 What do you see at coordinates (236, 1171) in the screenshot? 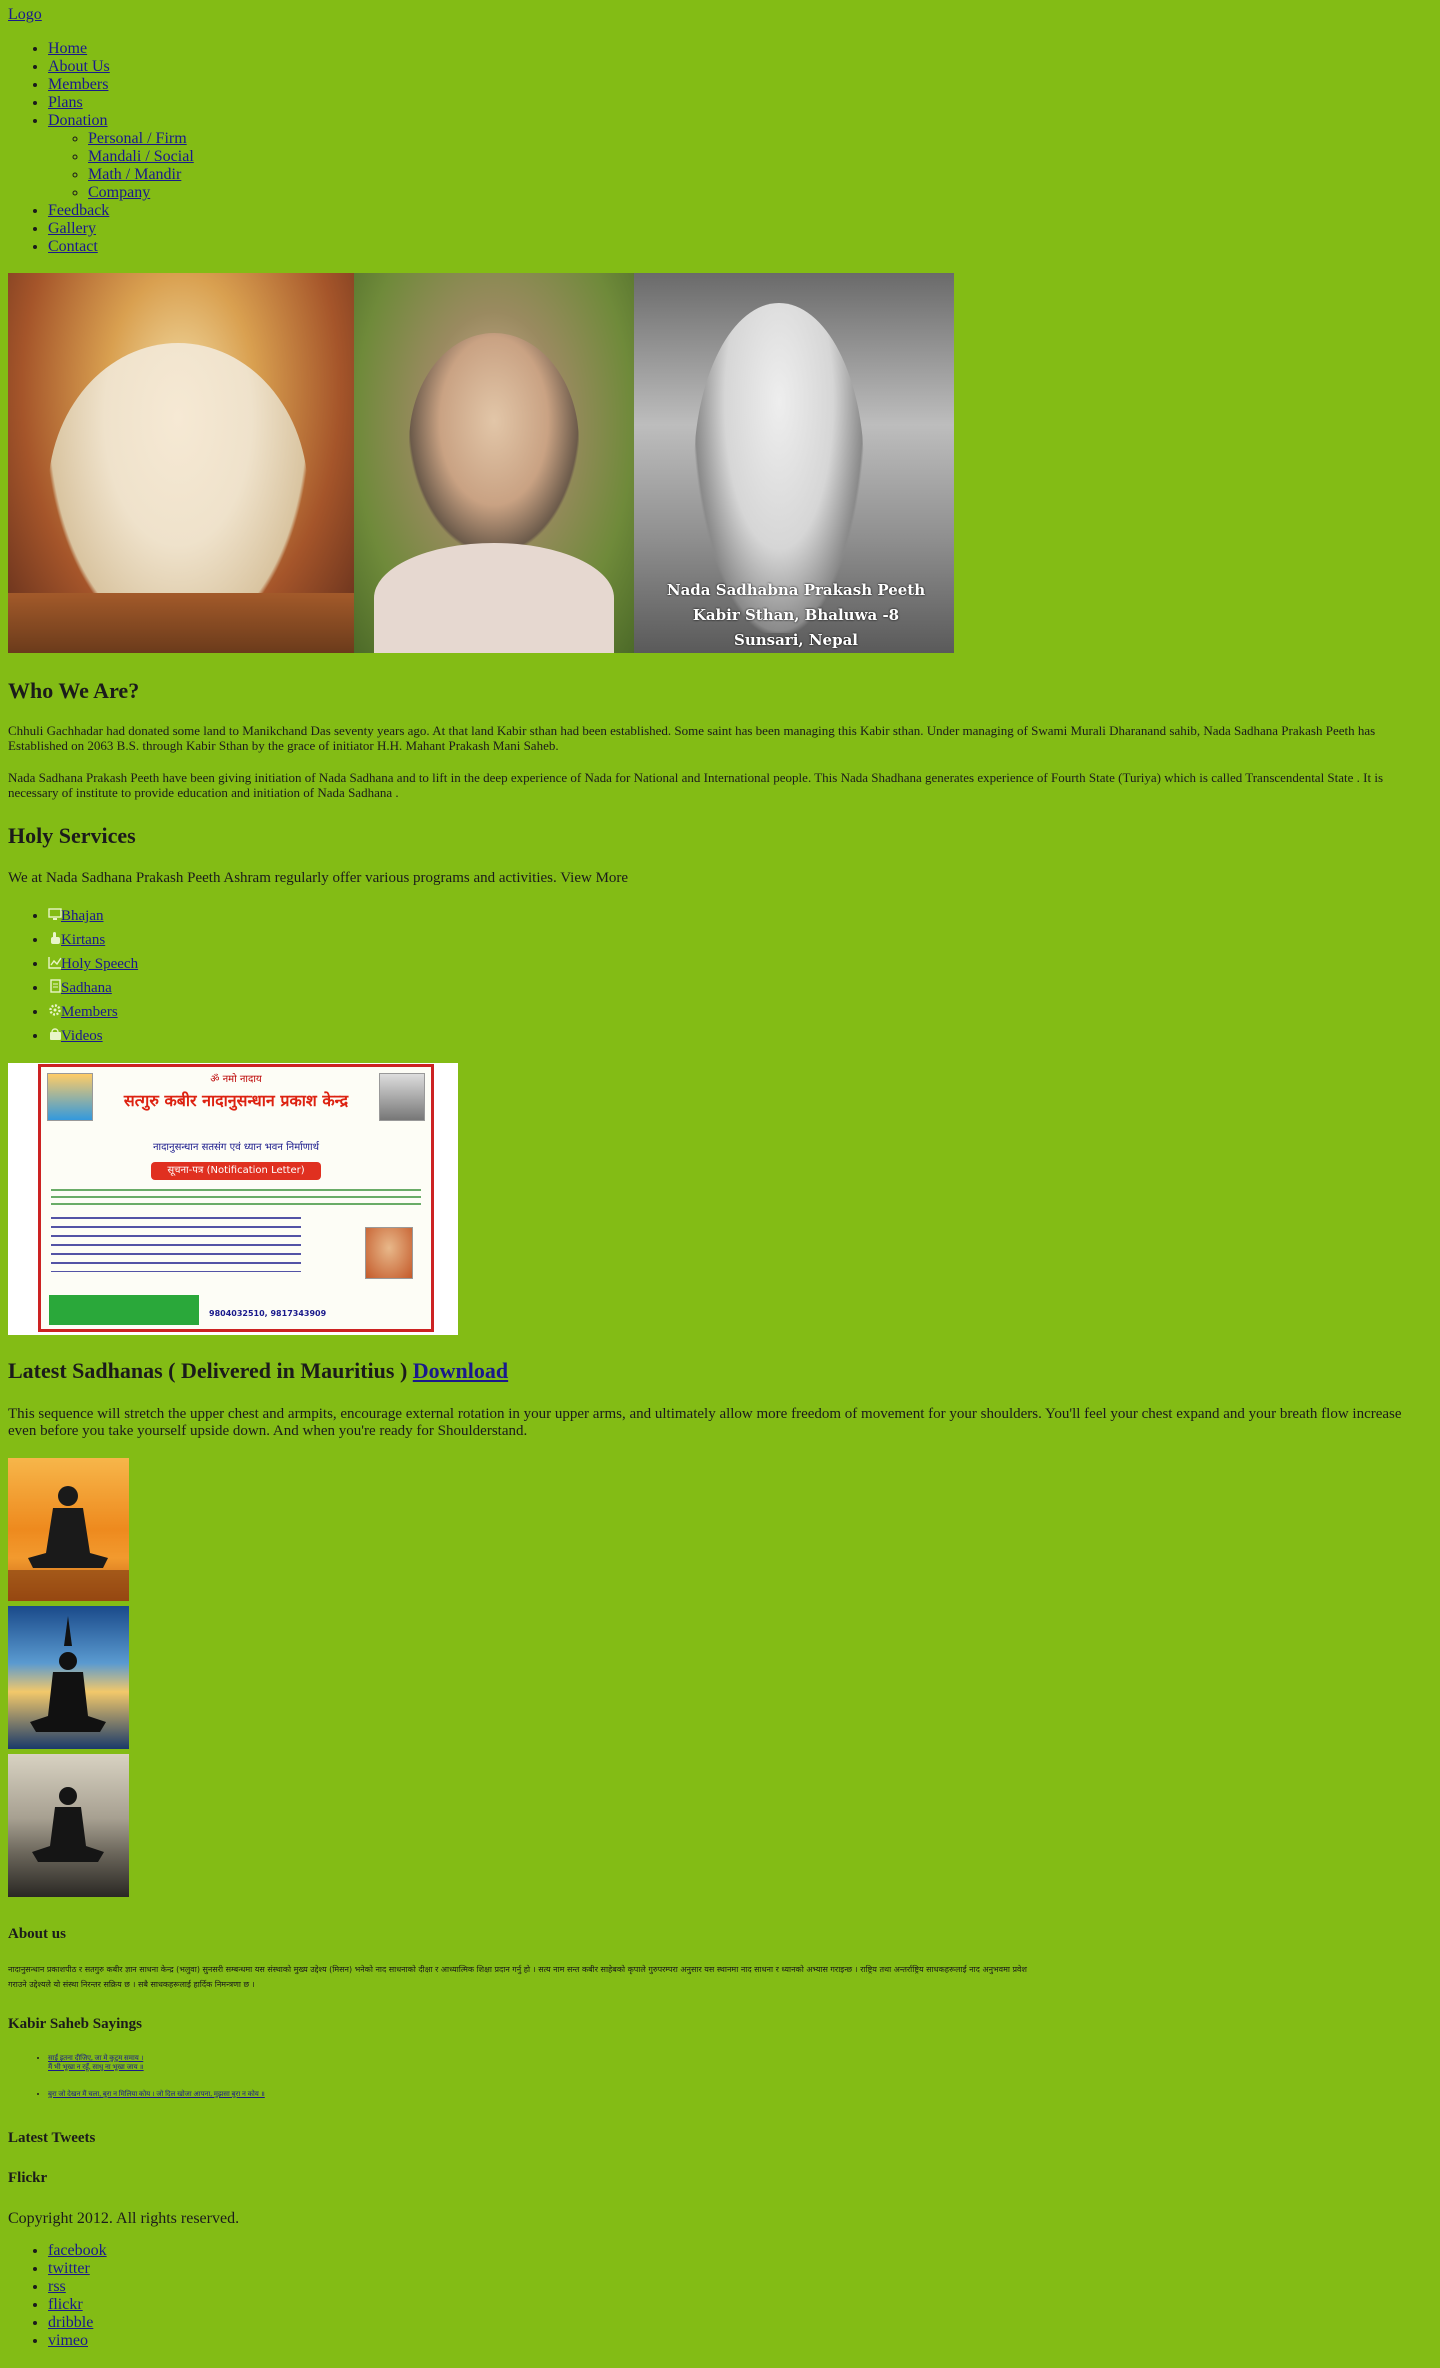
I see `notice-band-label: सूचना-पत्र (Notification Letter)` at bounding box center [236, 1171].